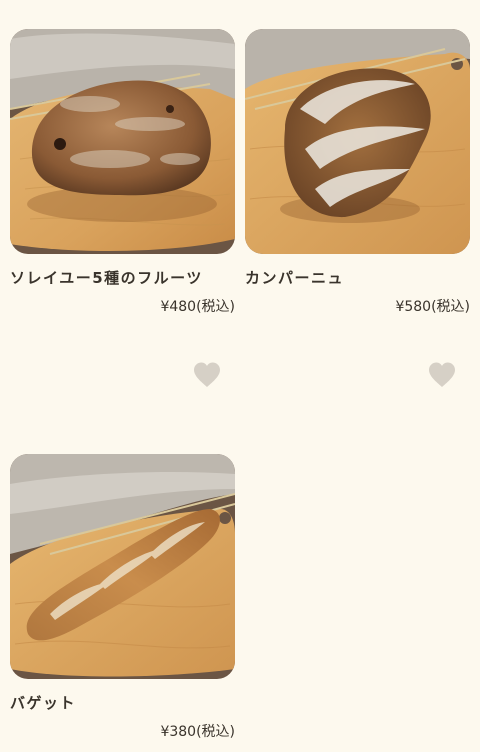 The image size is (480, 752). Describe the element at coordinates (197, 307) in the screenshot. I see `product-price: ¥480(税込)` at that location.